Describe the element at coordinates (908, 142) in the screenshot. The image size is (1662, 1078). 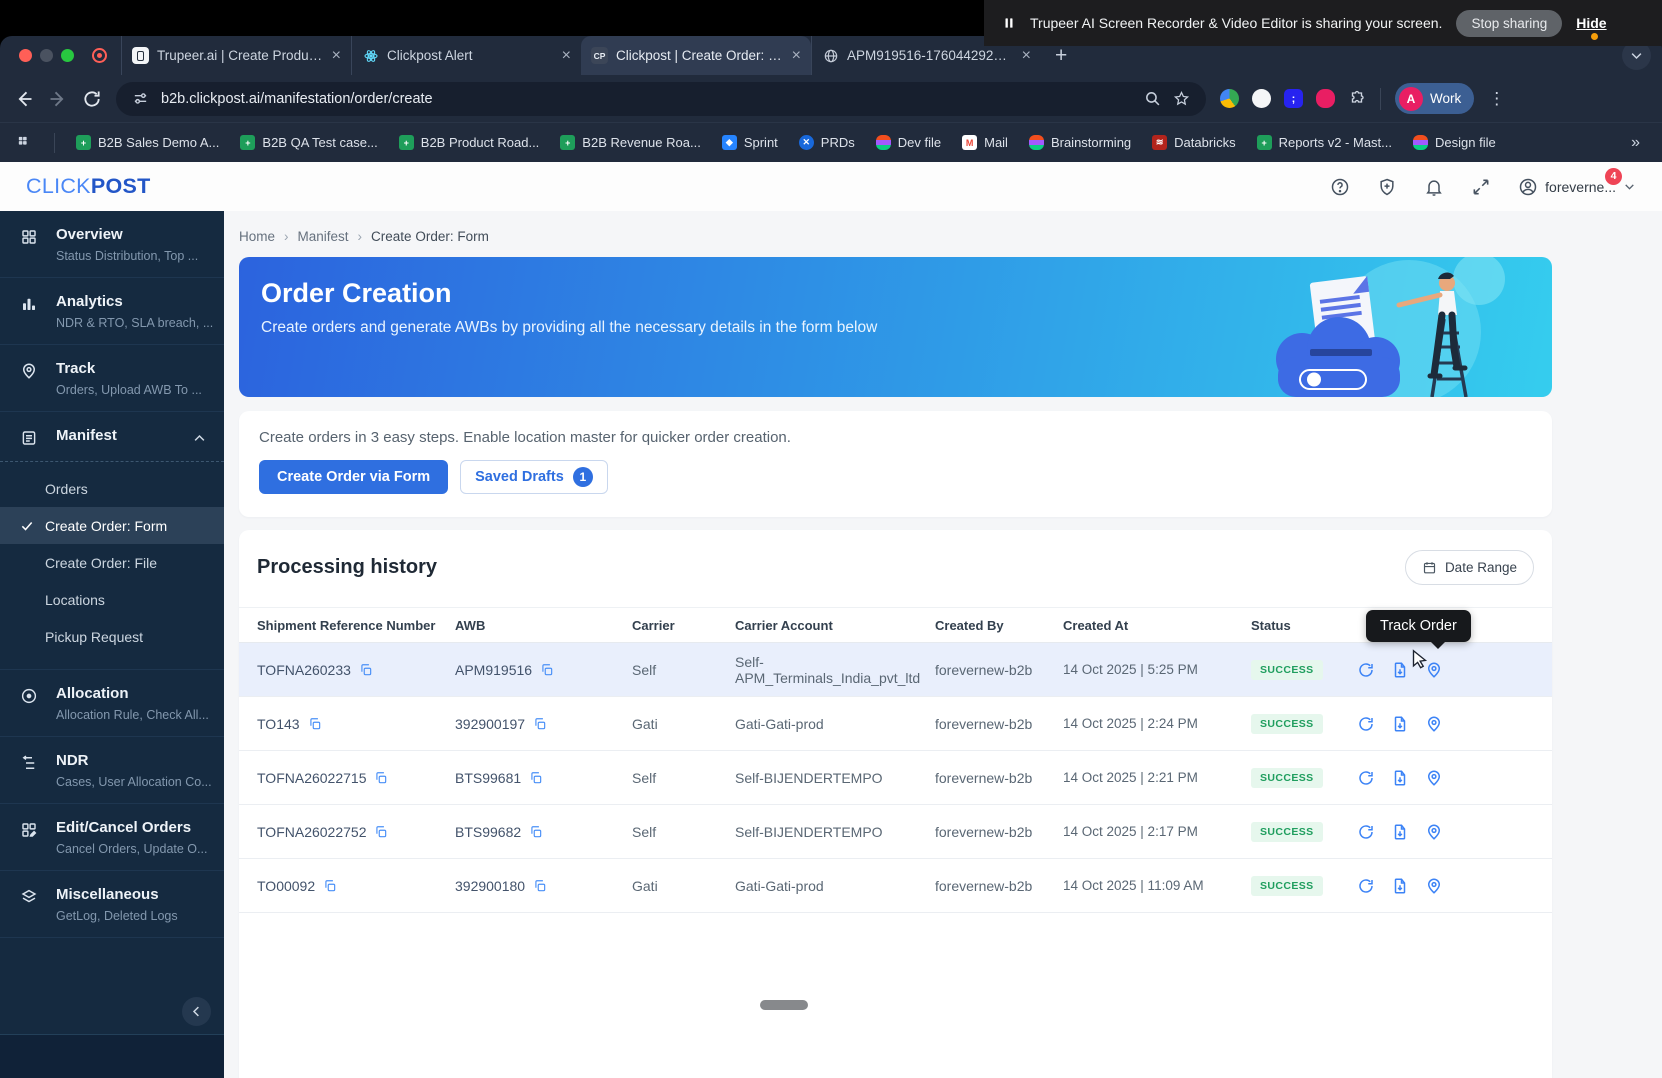
I see `bookmark-item: Dev file` at that location.